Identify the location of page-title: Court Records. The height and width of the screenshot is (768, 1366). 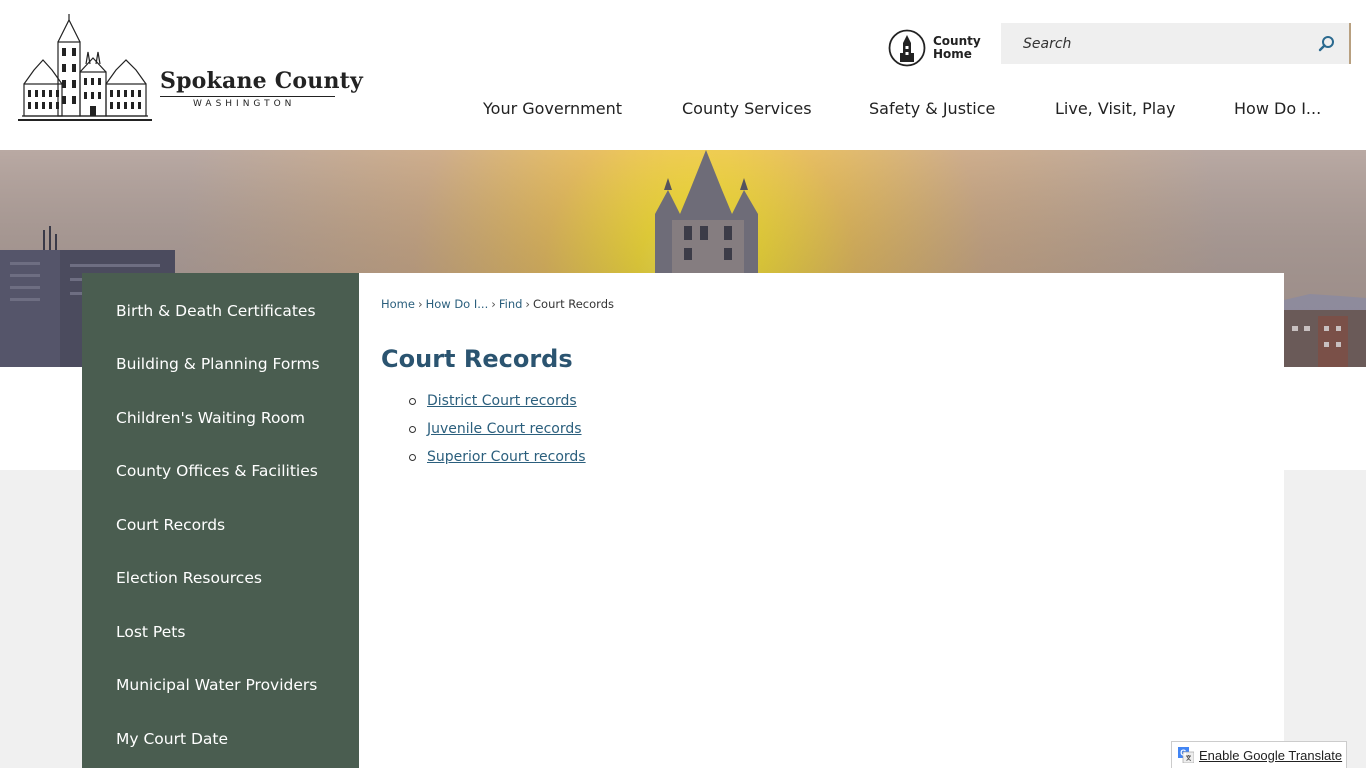
(477, 359).